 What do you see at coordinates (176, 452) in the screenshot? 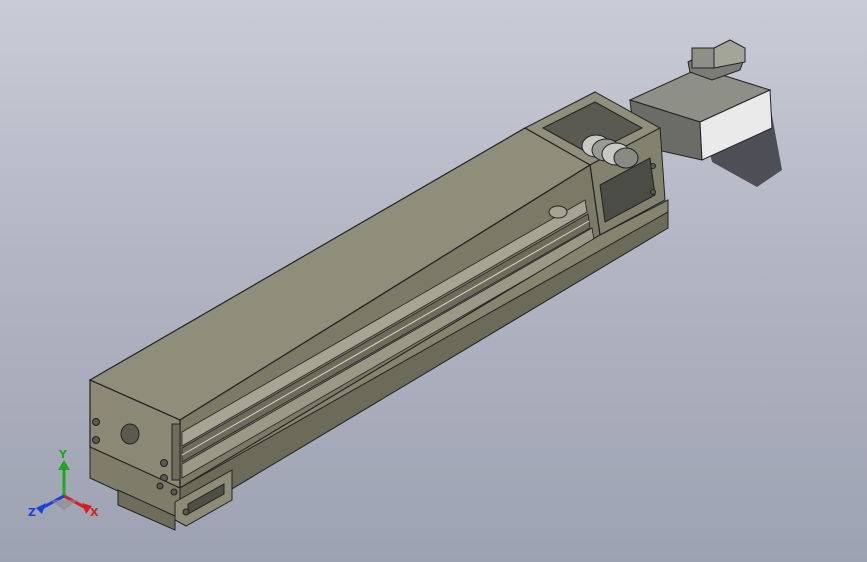
I see `end-cap-plate` at bounding box center [176, 452].